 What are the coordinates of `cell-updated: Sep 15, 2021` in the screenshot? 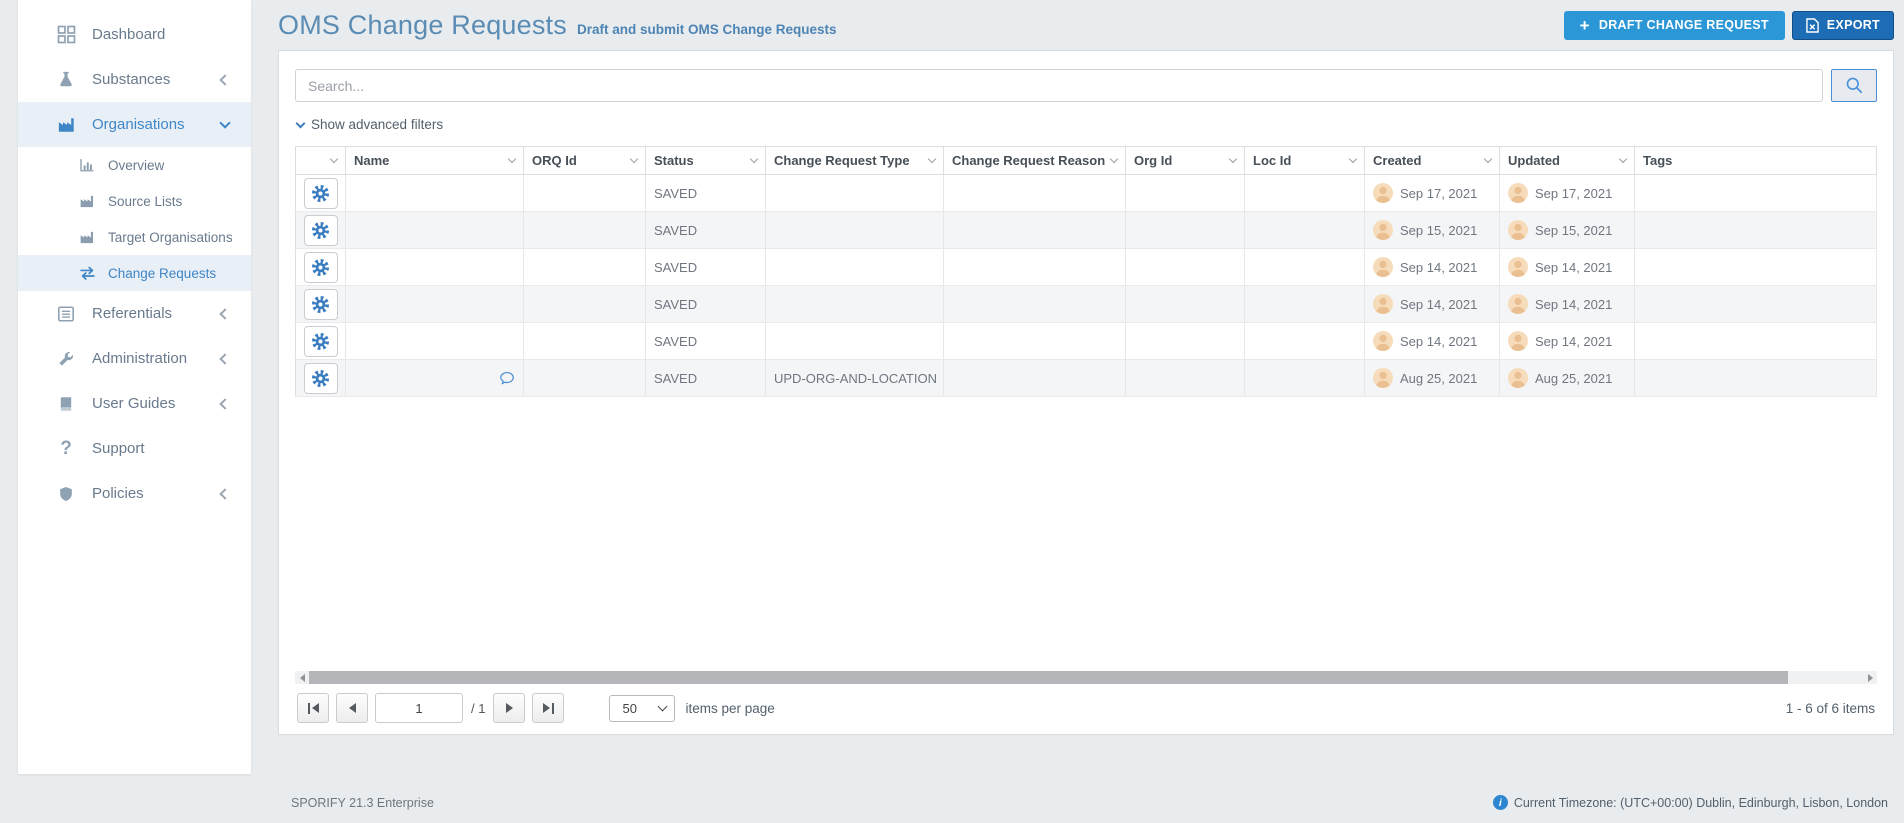 It's located at (1567, 230).